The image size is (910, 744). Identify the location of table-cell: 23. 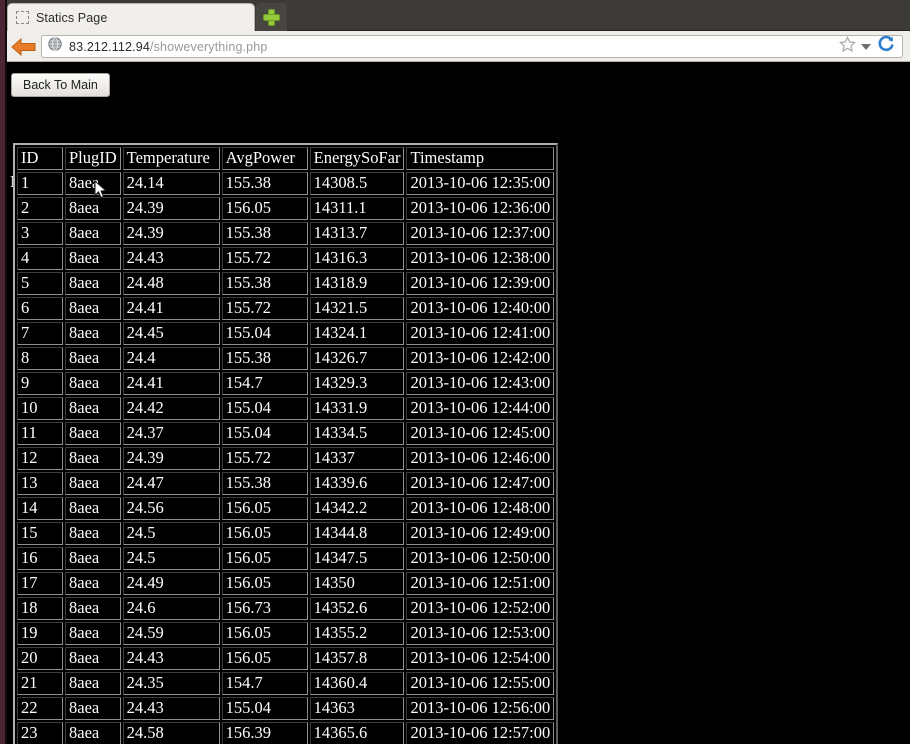
(40, 733).